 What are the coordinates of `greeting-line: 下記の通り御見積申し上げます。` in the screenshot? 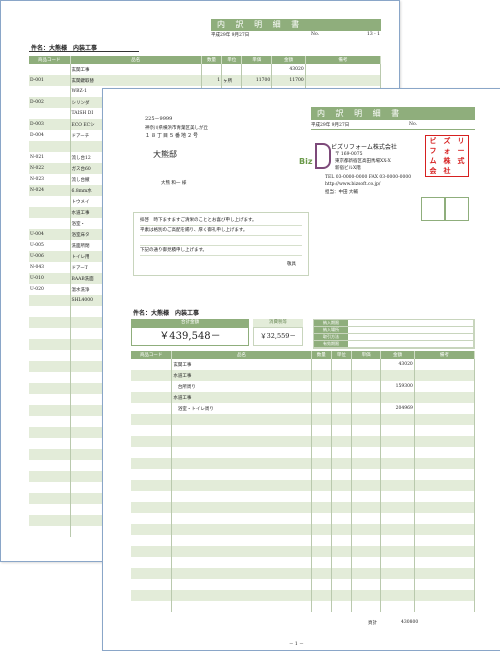 It's located at (221, 251).